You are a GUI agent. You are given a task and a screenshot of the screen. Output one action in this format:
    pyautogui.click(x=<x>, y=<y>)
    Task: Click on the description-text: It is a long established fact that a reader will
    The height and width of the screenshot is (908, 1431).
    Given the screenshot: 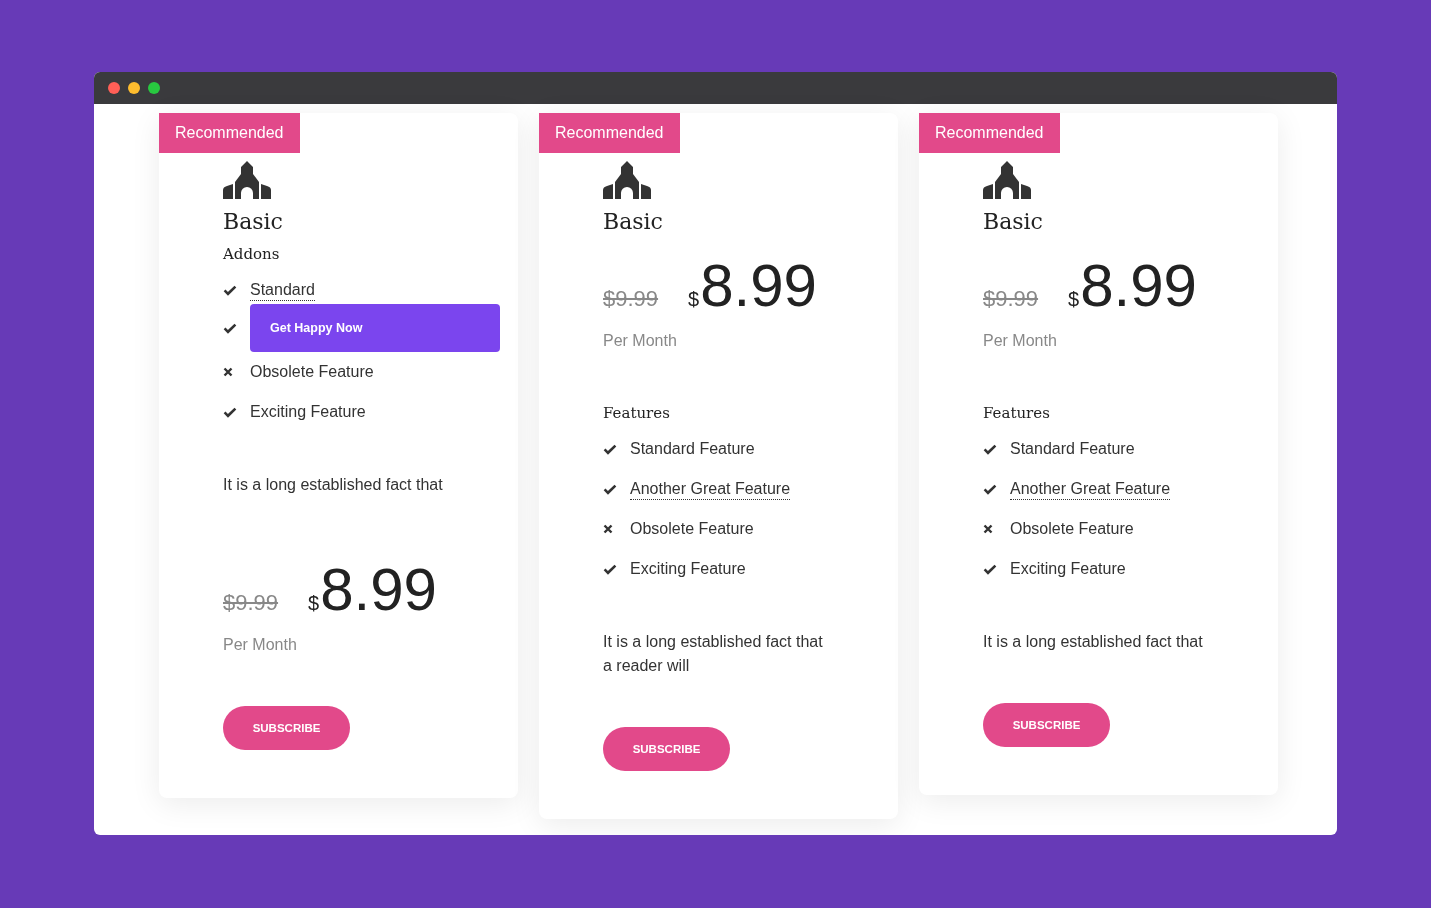 What is the action you would take?
    pyautogui.click(x=713, y=654)
    